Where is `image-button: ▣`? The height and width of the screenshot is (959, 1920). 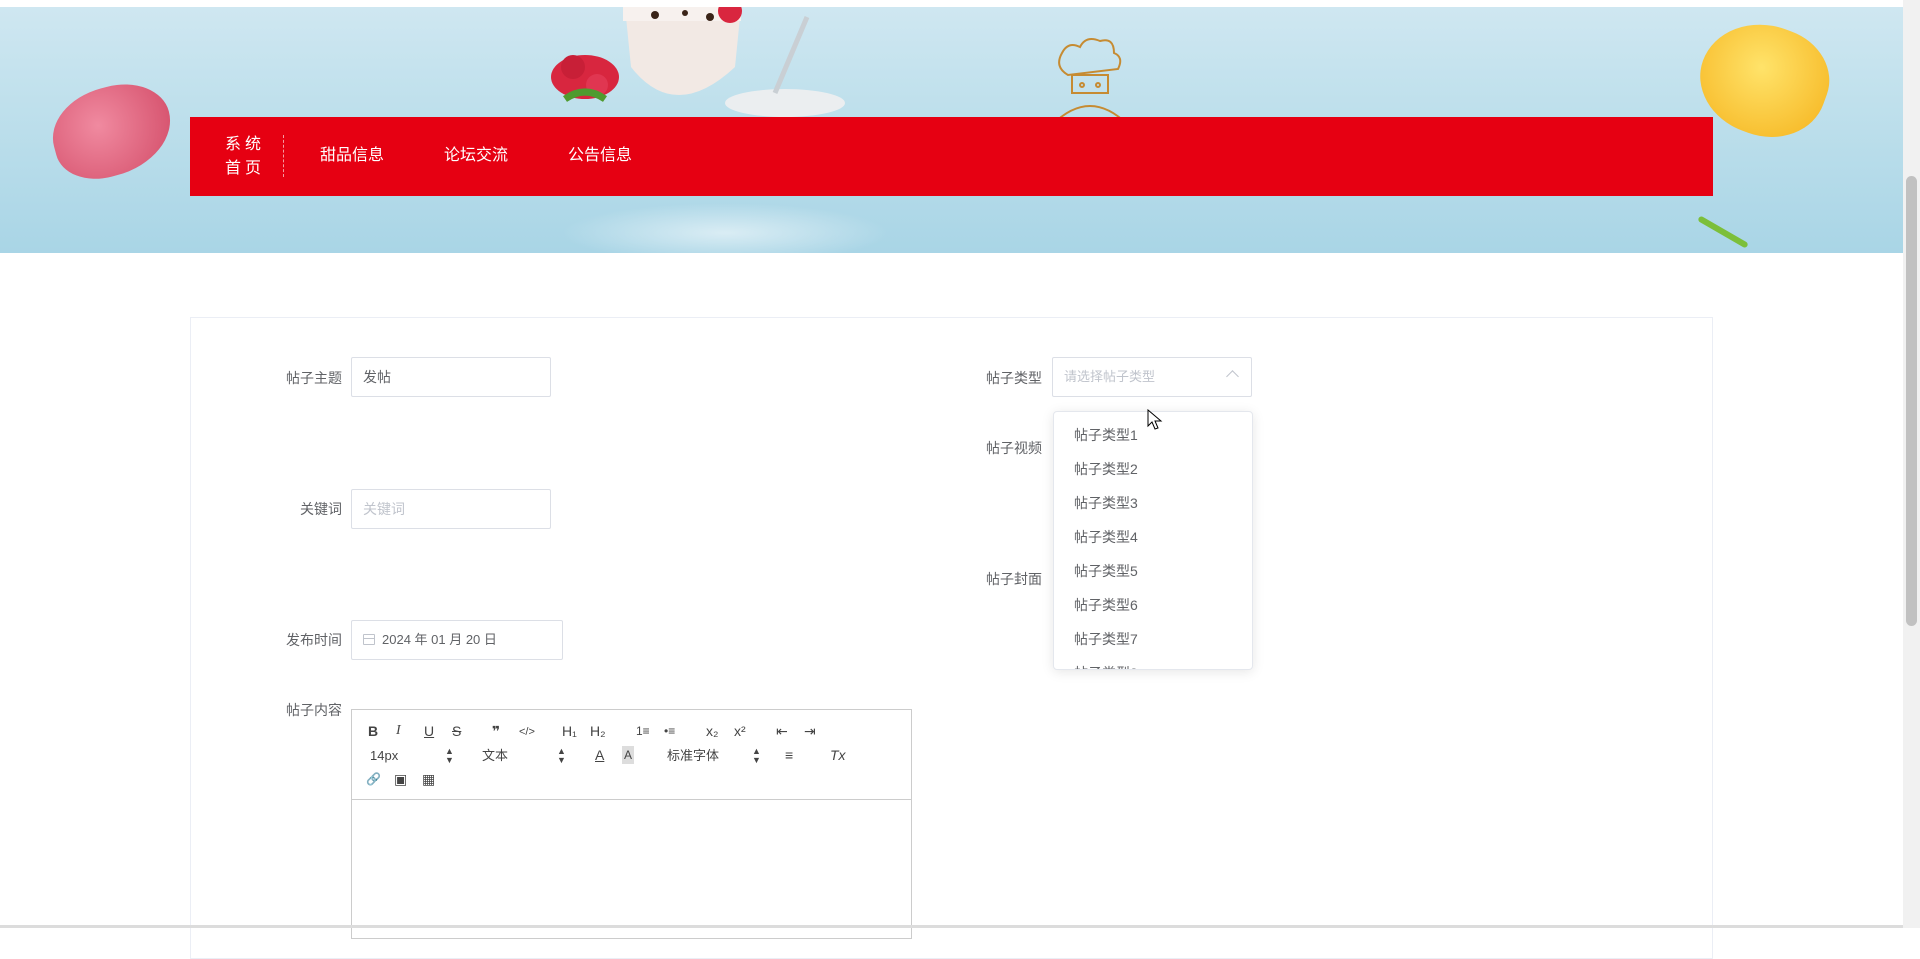 image-button: ▣ is located at coordinates (400, 779).